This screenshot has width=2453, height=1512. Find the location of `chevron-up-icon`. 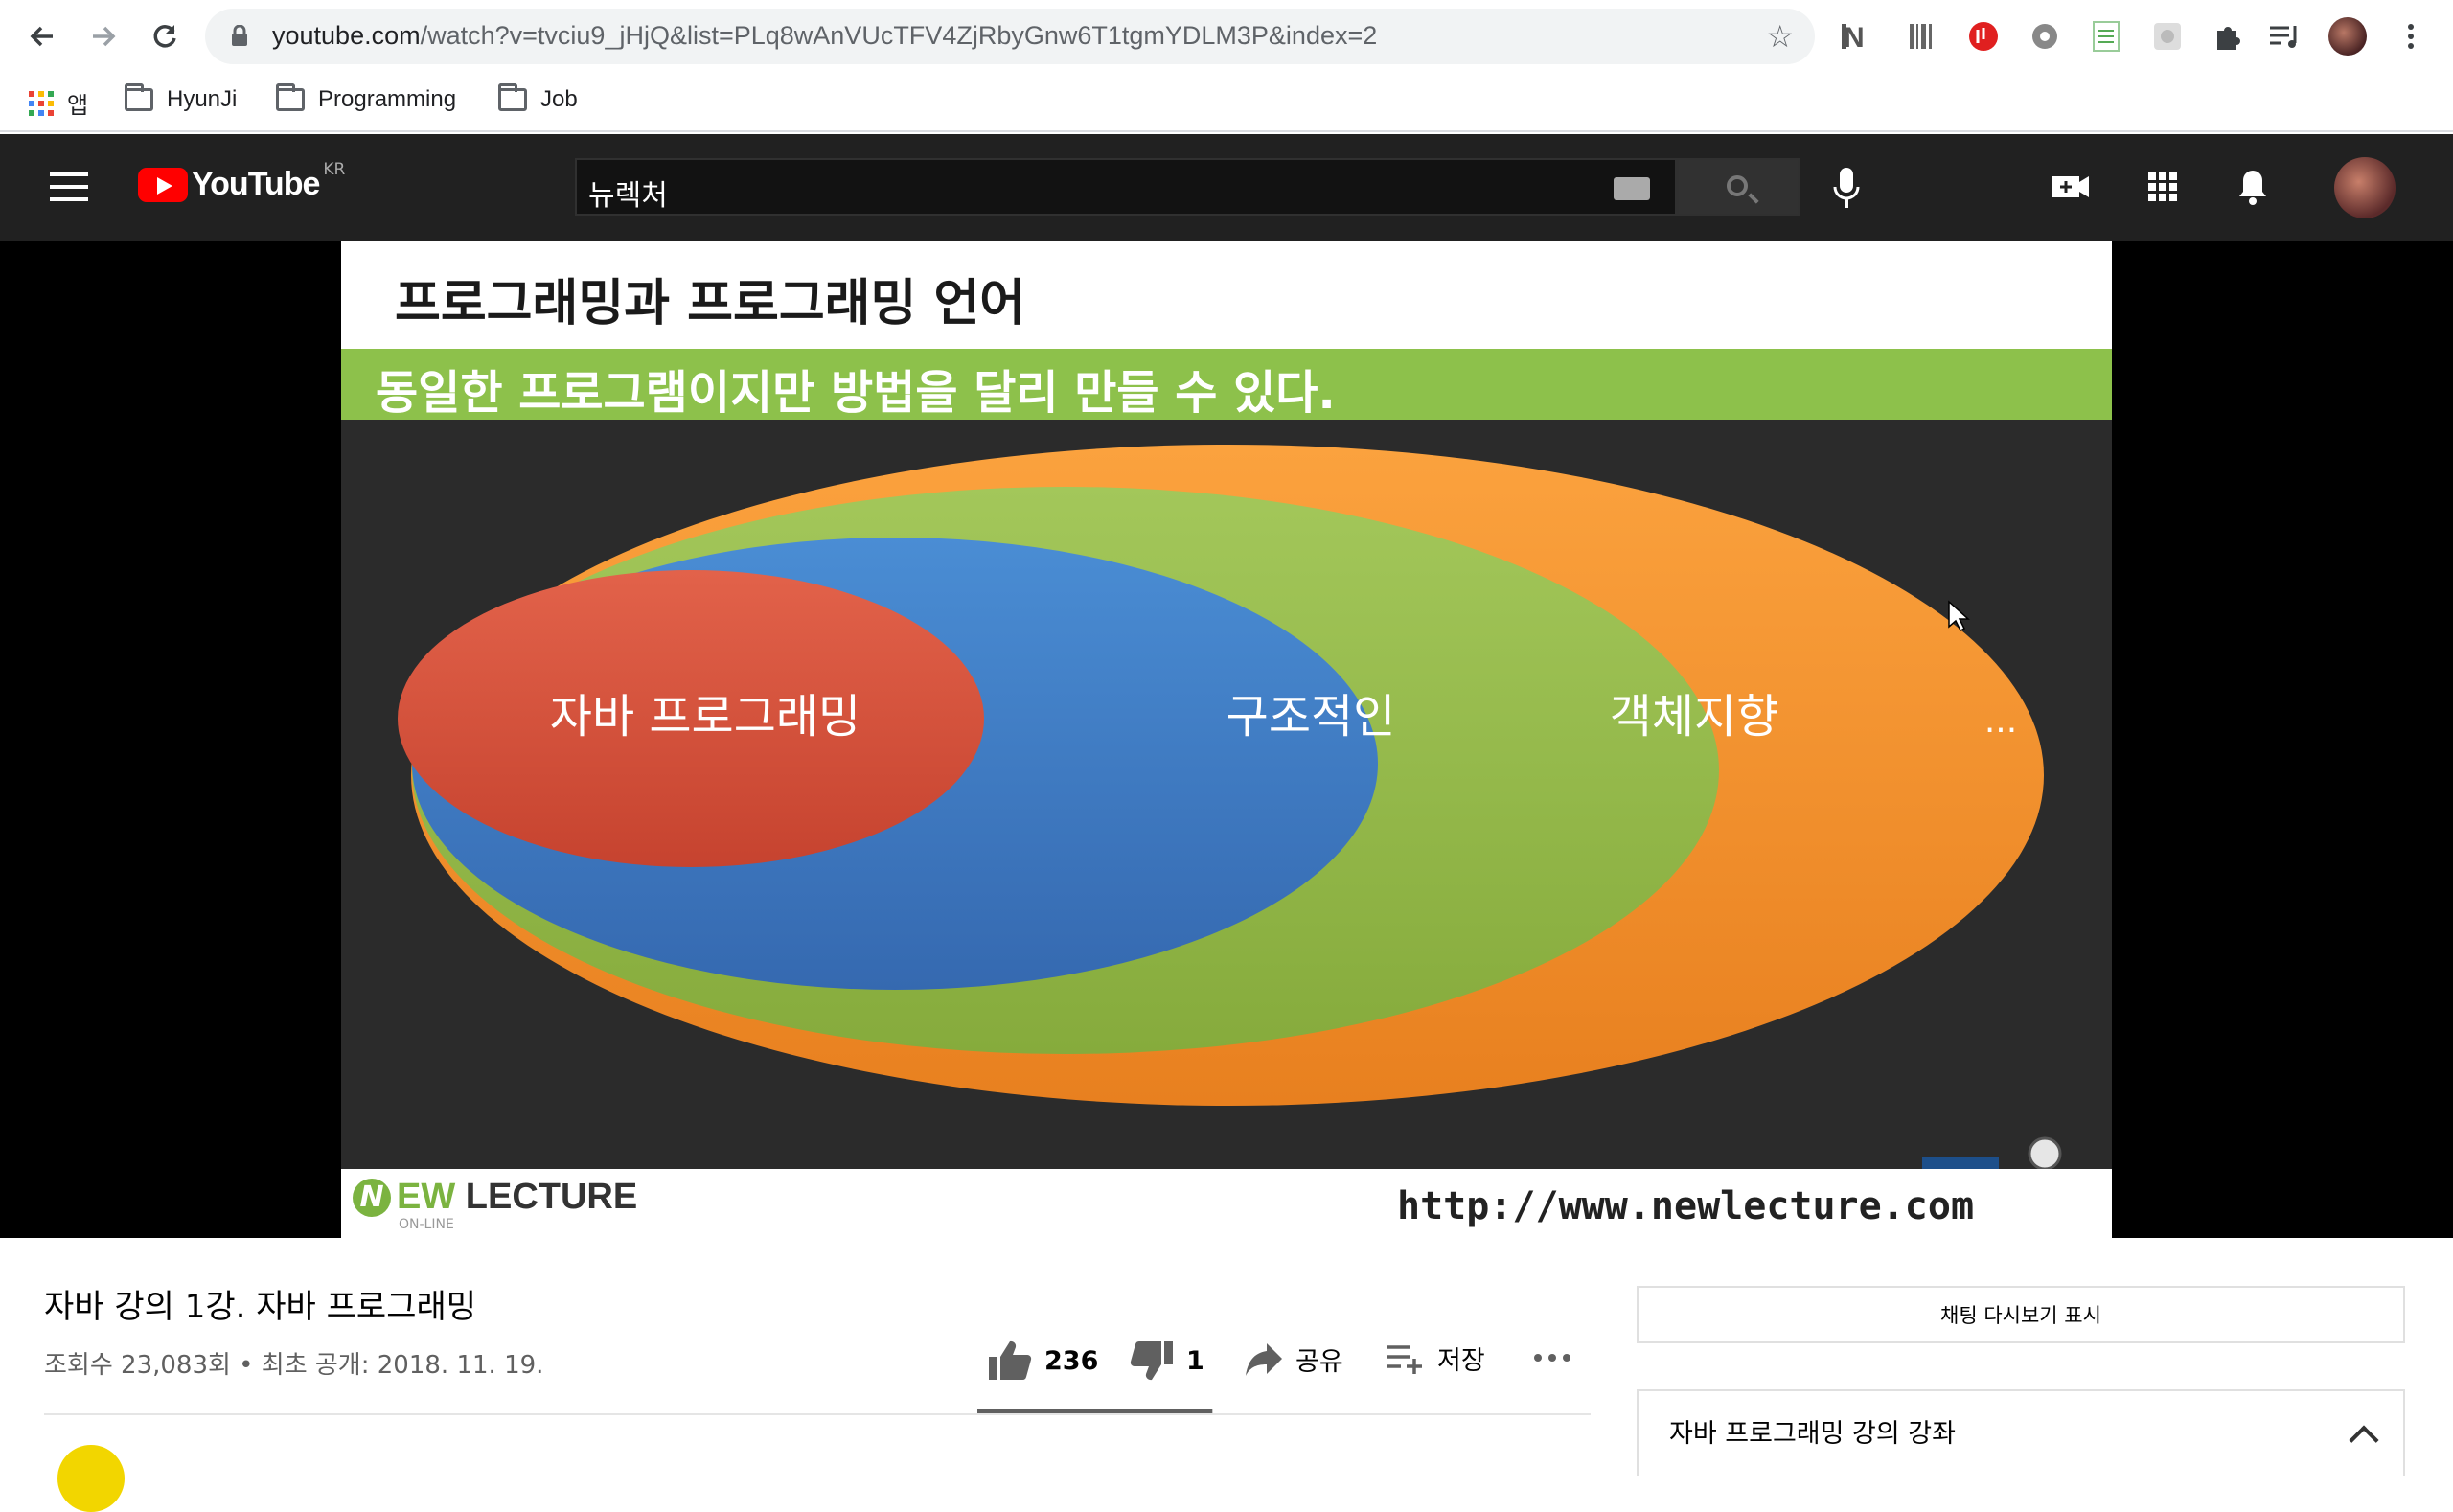

chevron-up-icon is located at coordinates (2364, 1440).